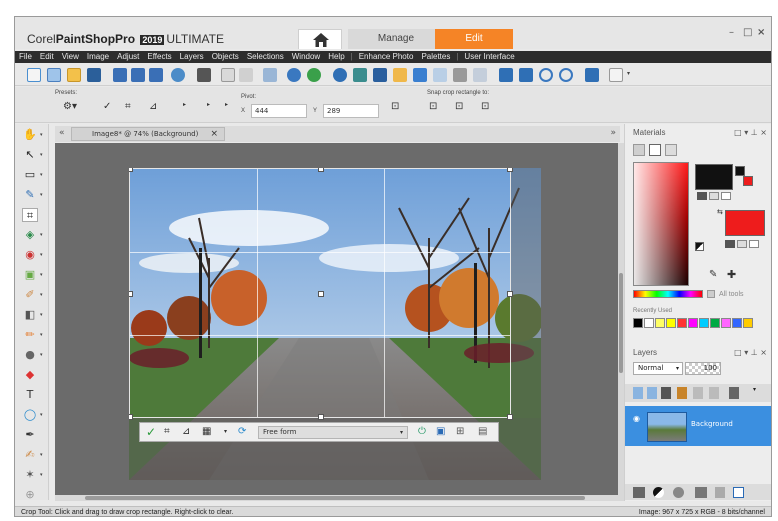 This screenshot has height=521, width=778. Describe the element at coordinates (506, 75) in the screenshot. I see `ruler-icon` at that location.